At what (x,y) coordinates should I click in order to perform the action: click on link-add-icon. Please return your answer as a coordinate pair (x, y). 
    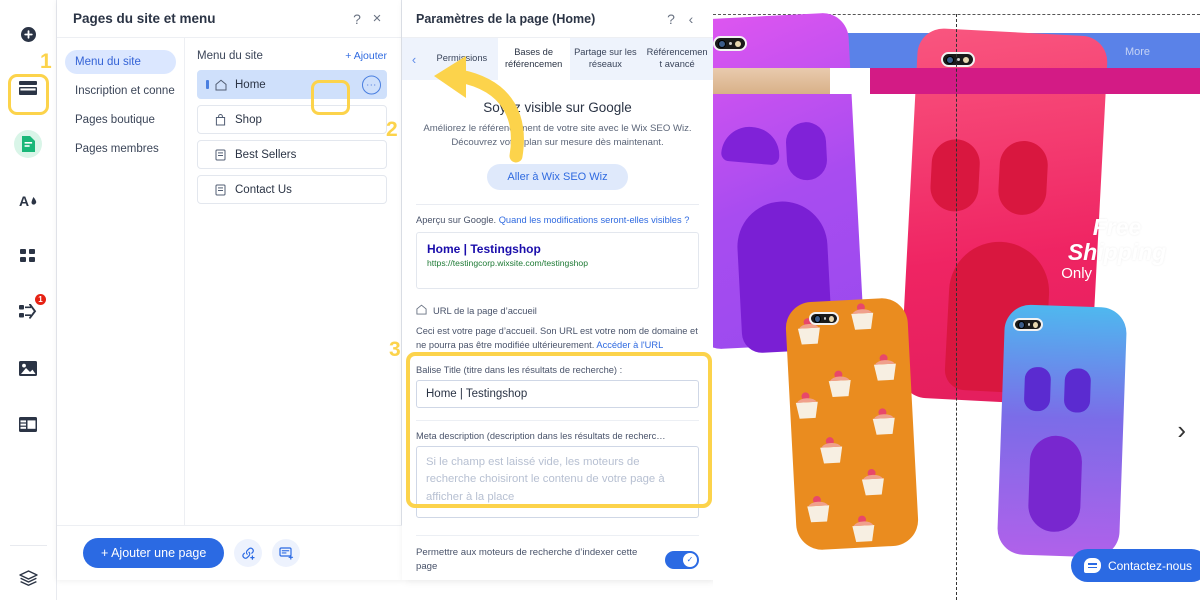
    Looking at the image, I should click on (248, 553).